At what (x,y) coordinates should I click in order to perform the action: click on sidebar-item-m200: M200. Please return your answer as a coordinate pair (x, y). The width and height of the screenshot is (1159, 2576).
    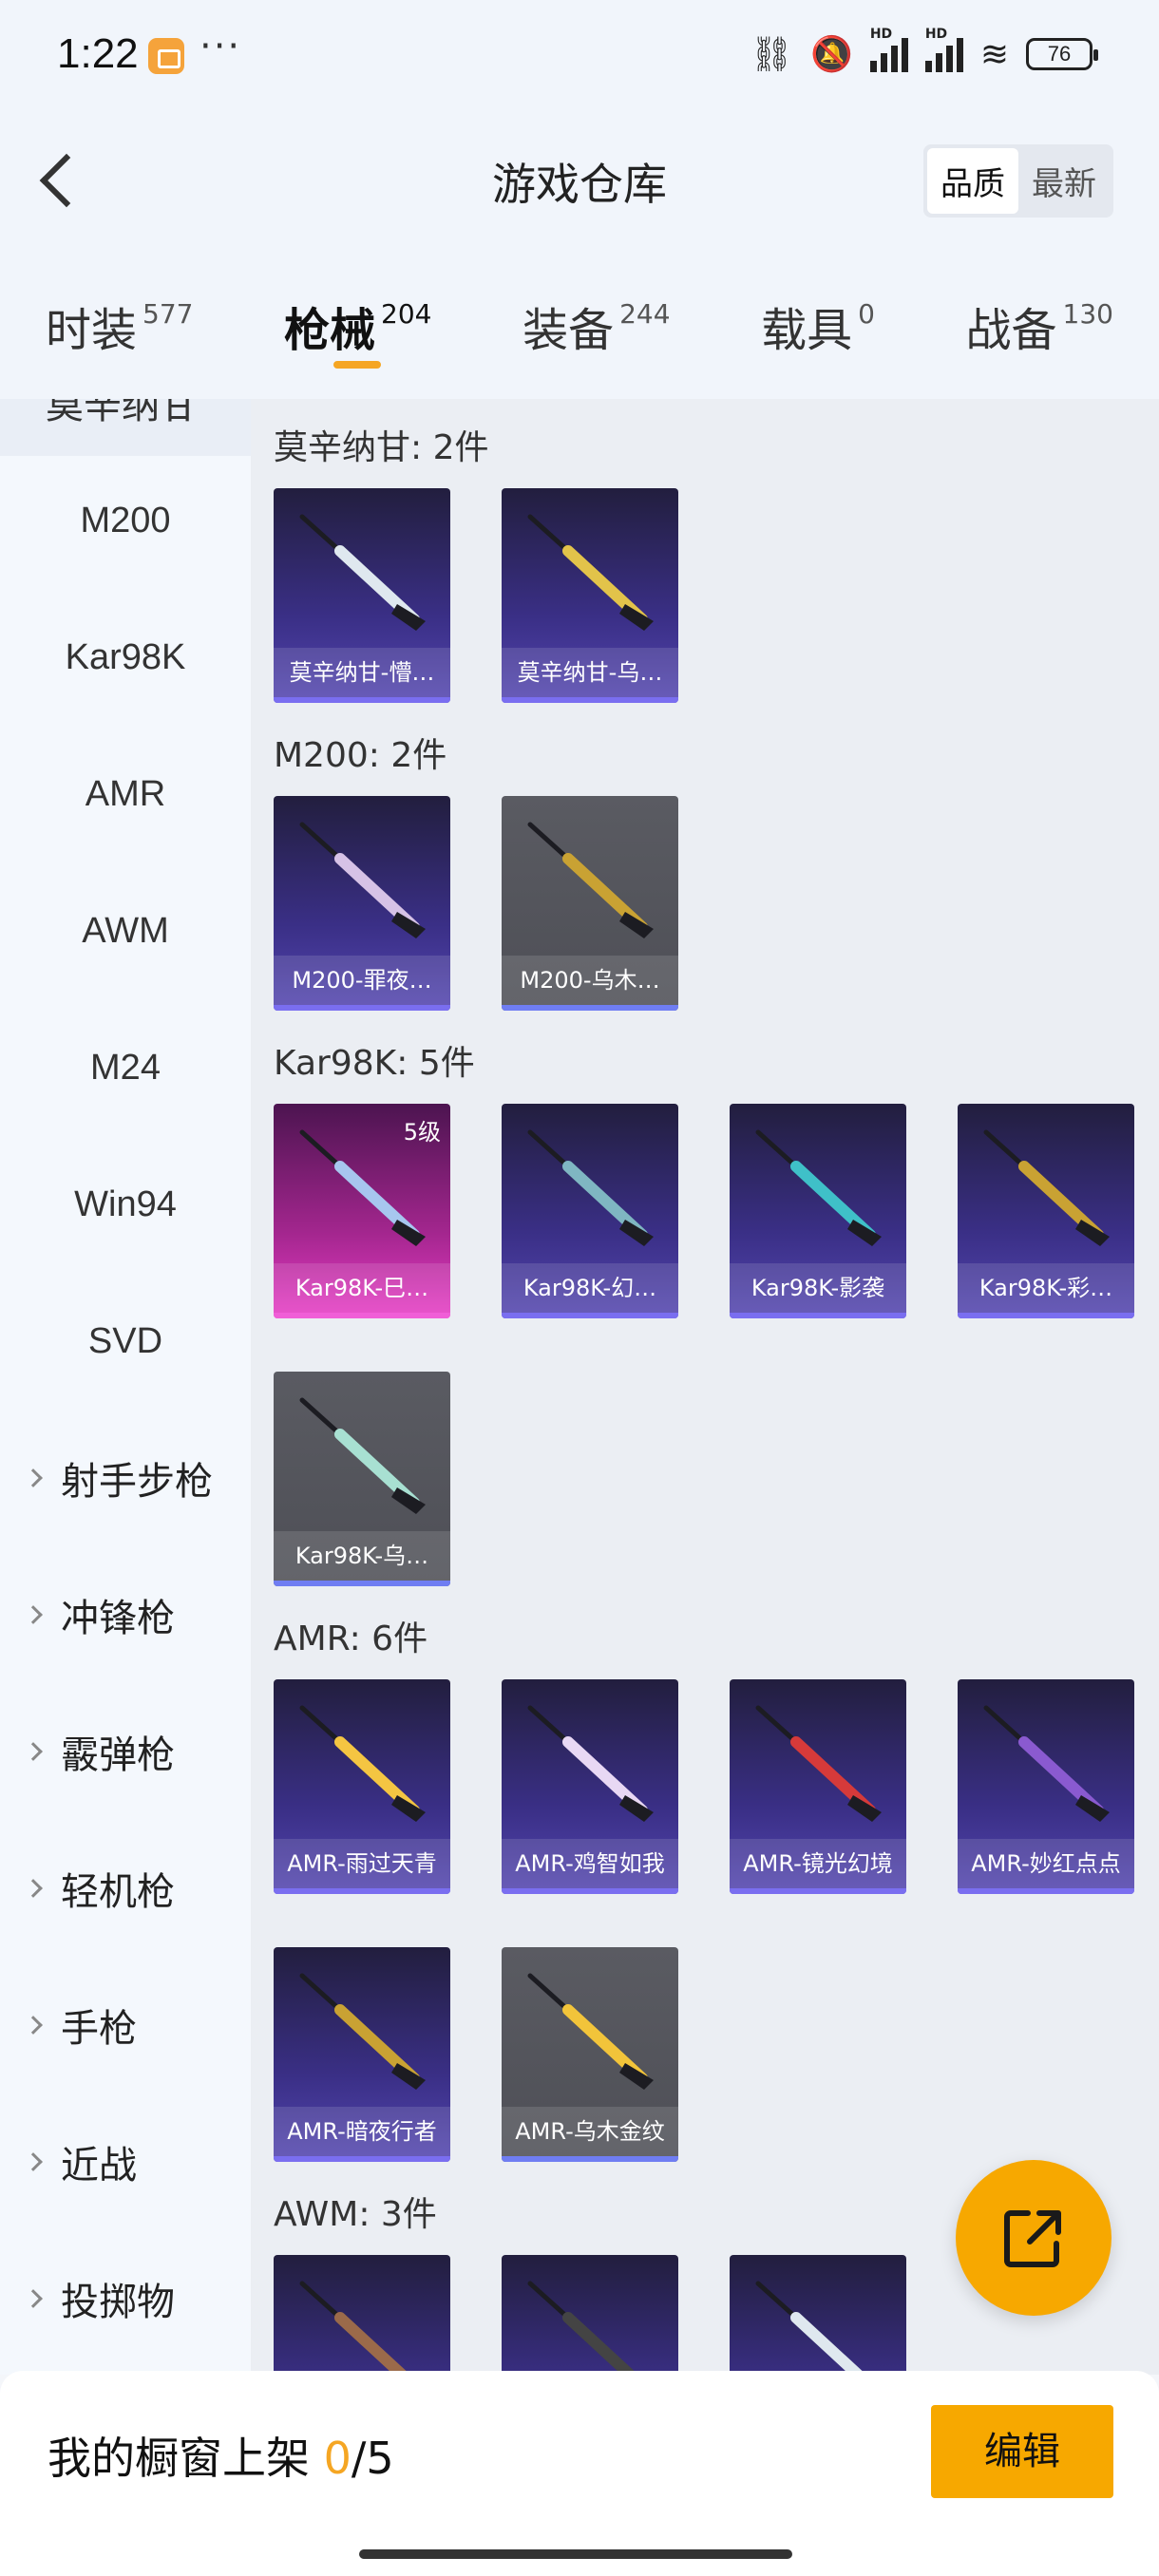
    Looking at the image, I should click on (125, 520).